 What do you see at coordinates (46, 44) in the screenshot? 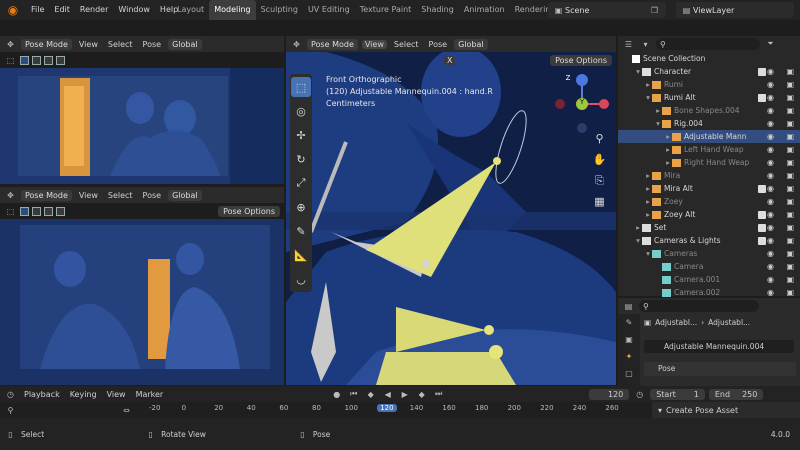
I see `mode-dropdown: Pose Mode` at bounding box center [46, 44].